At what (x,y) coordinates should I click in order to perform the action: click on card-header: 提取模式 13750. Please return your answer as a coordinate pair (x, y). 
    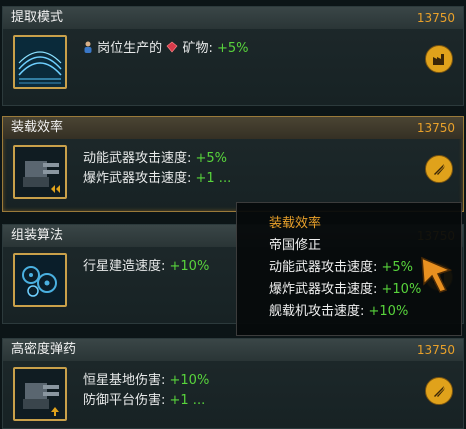
    Looking at the image, I should click on (233, 18).